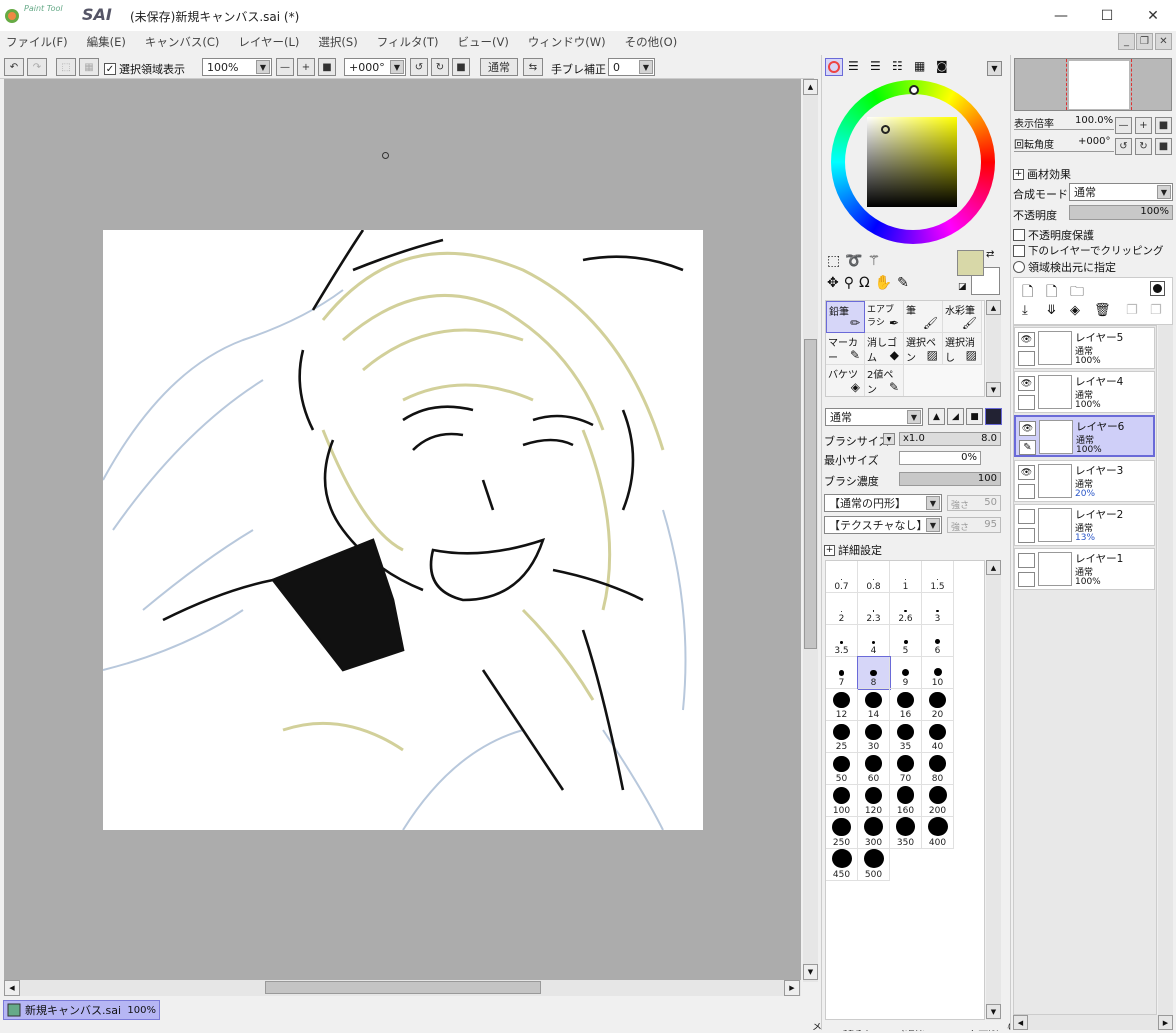 This screenshot has height=1033, width=1176. What do you see at coordinates (938, 801) in the screenshot?
I see `size-preset-200: 200` at bounding box center [938, 801].